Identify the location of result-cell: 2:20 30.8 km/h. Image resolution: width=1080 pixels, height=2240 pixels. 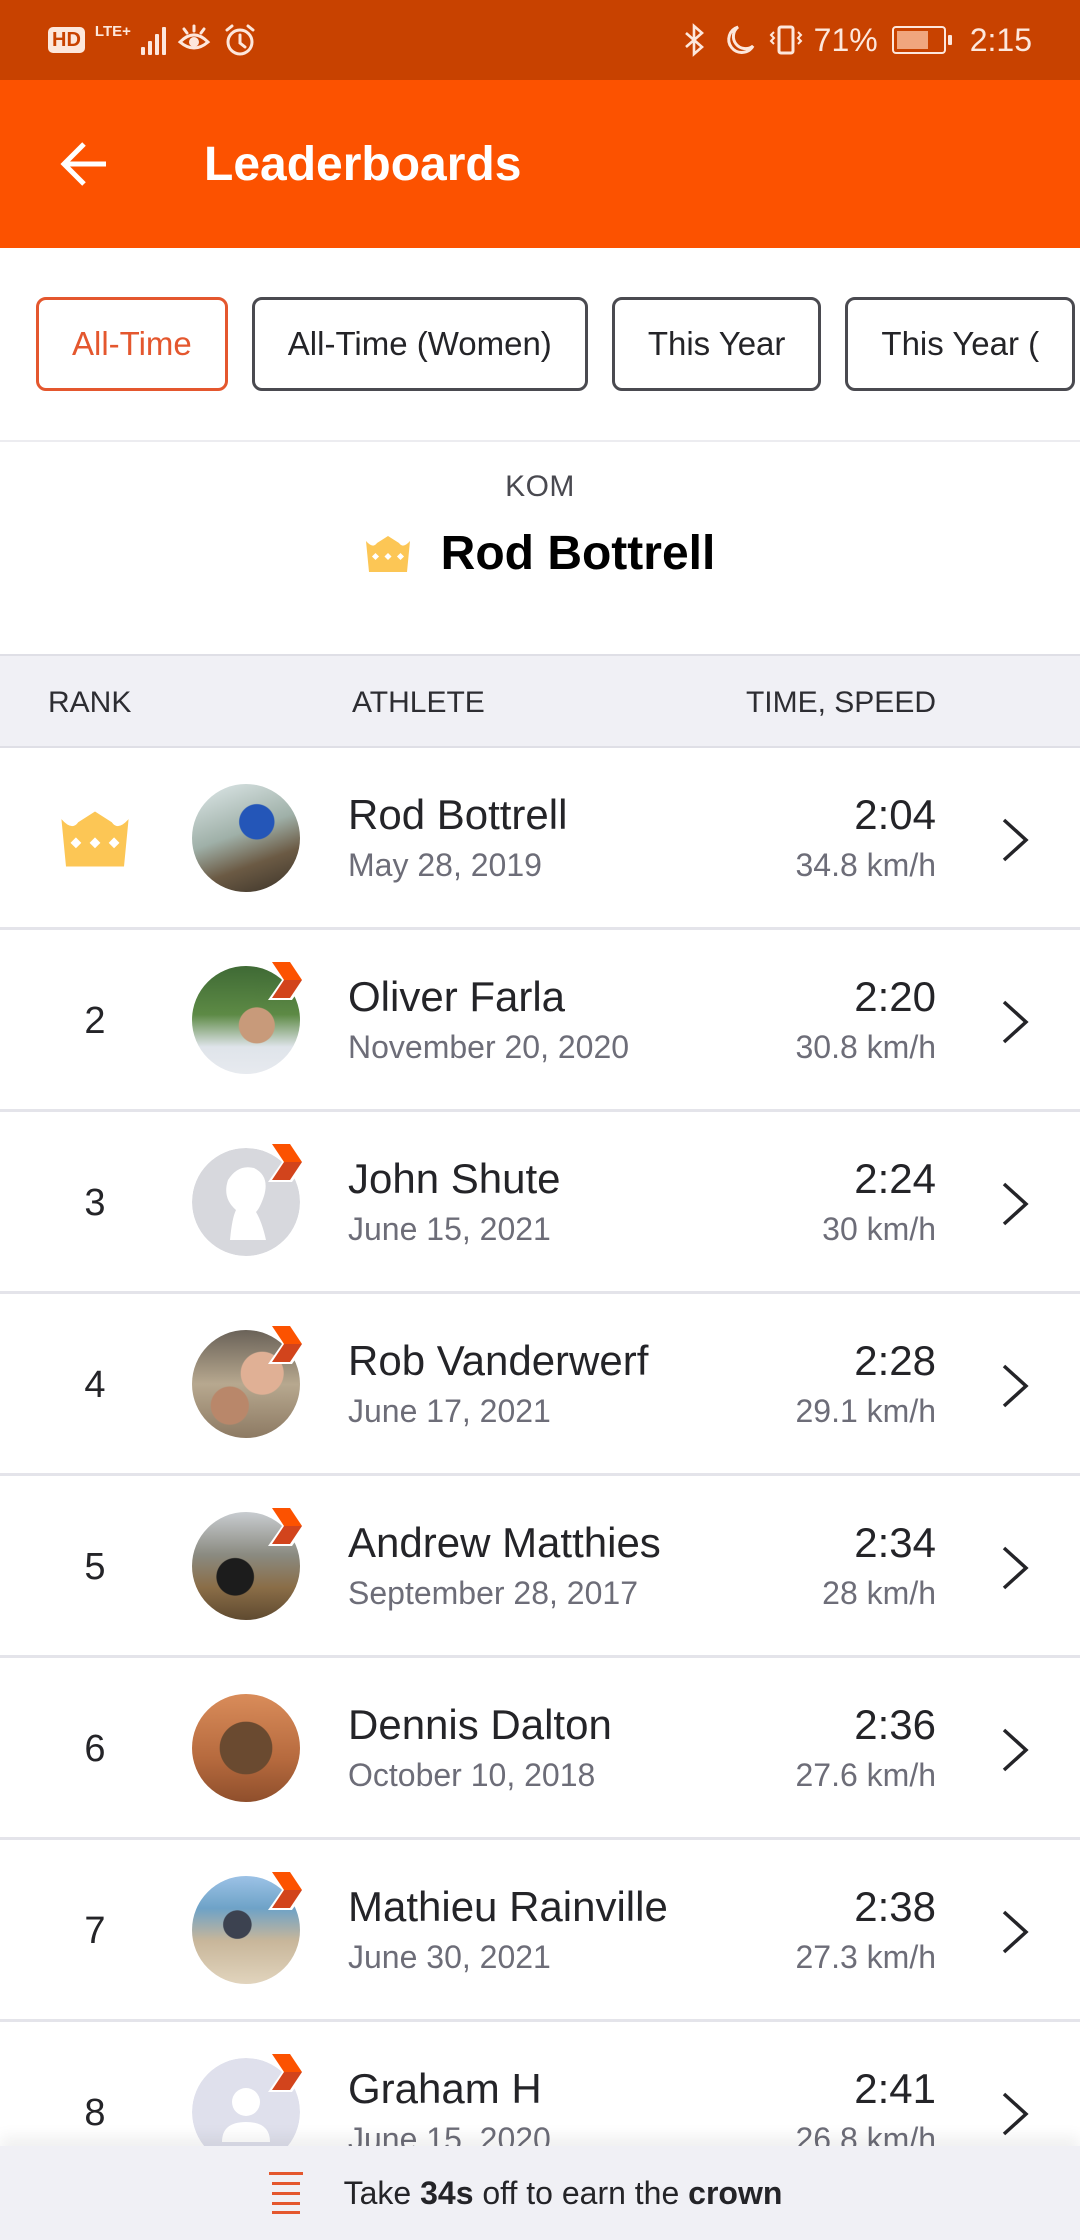
(865, 1021).